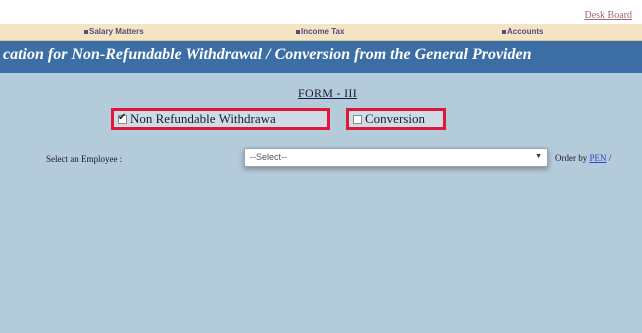  I want to click on order-by-label: Order by, so click(571, 158).